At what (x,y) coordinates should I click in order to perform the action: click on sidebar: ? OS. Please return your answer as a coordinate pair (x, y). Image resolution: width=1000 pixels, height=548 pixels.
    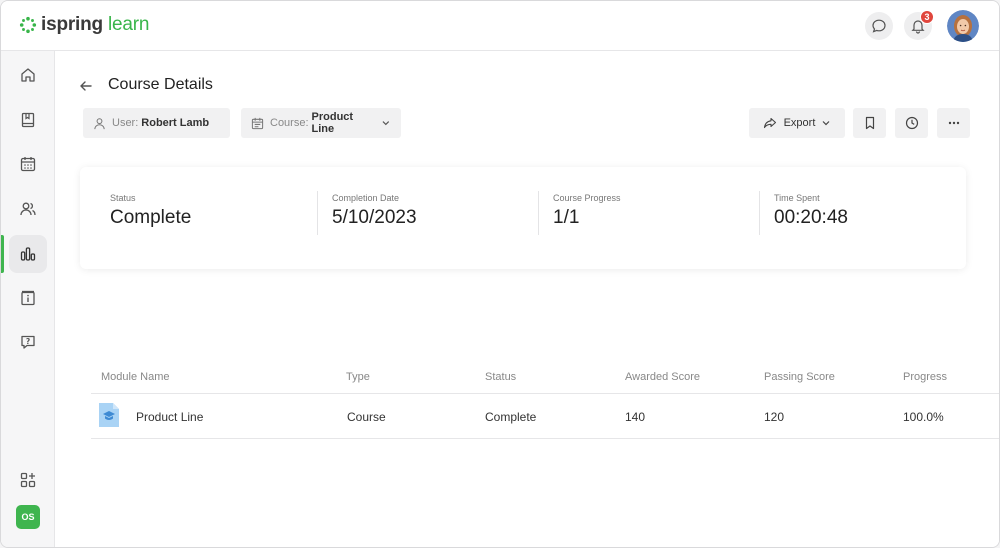
    Looking at the image, I should click on (28, 299).